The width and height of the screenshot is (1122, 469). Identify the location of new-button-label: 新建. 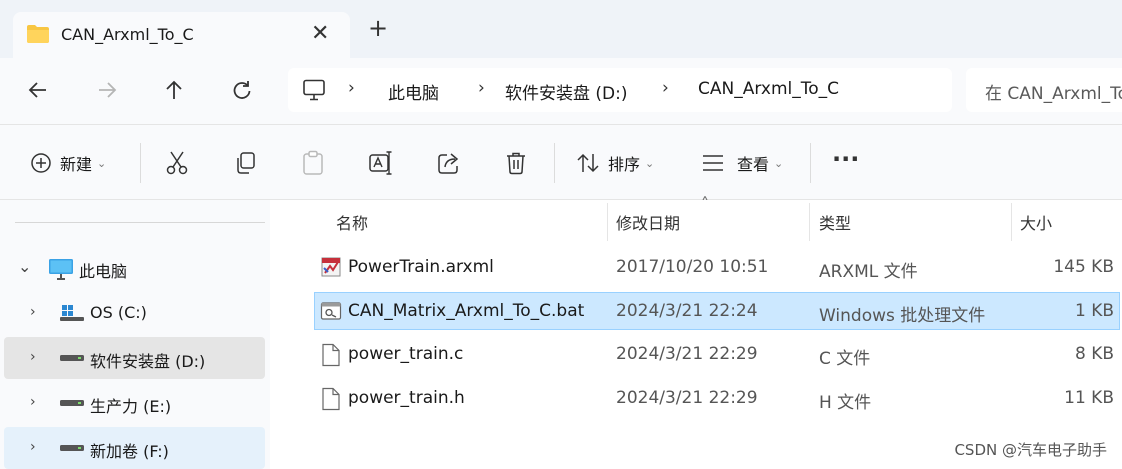
(76, 164).